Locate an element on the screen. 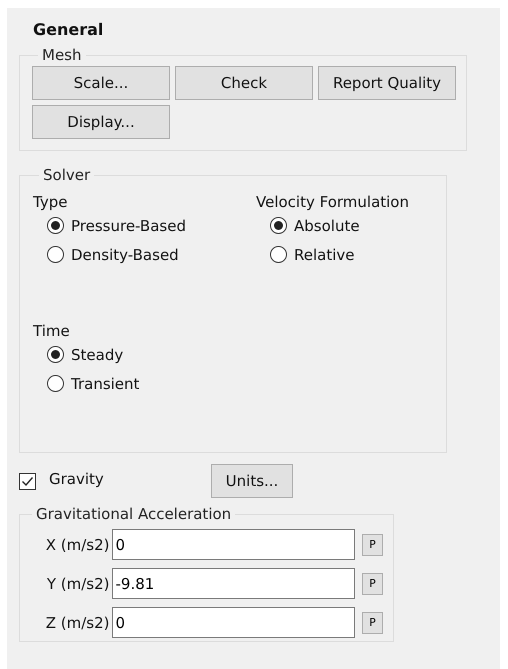 The width and height of the screenshot is (508, 669). check-icon is located at coordinates (27, 481).